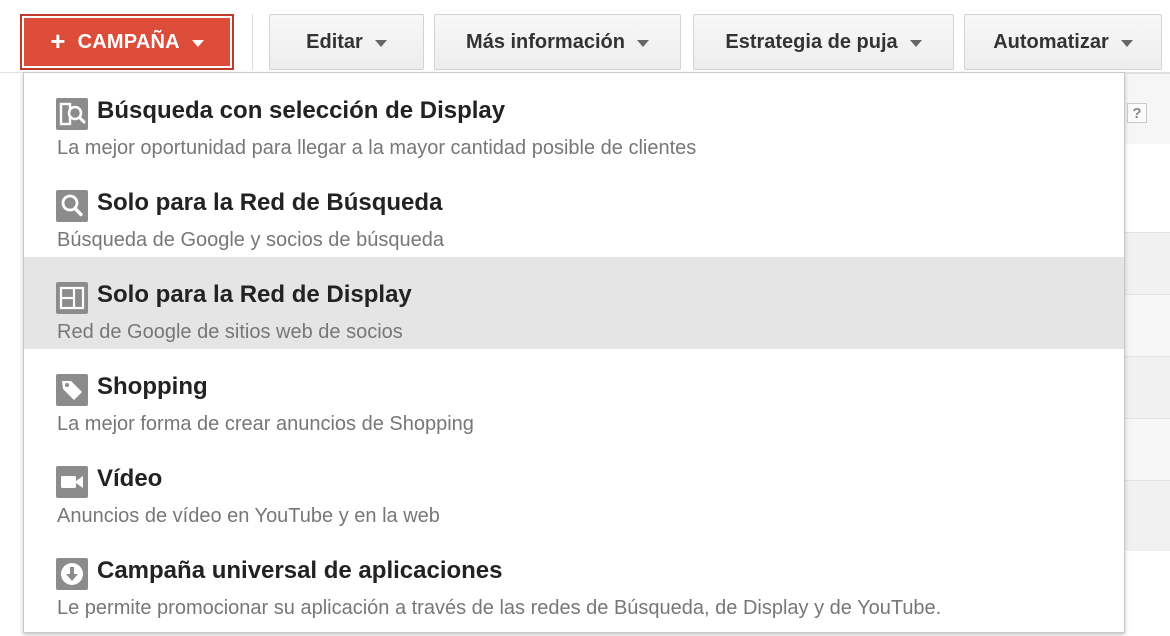 Image resolution: width=1170 pixels, height=636 pixels. Describe the element at coordinates (254, 294) in the screenshot. I see `menu-item-title: Solo para la Red de Display` at that location.